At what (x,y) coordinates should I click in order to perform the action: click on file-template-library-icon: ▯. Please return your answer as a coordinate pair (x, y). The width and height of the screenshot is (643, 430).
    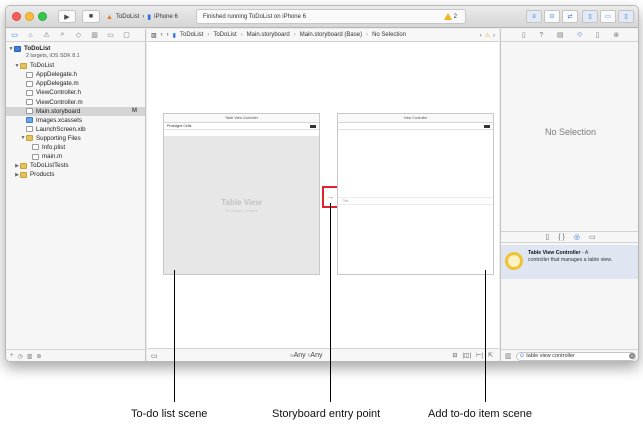
    Looking at the image, I should click on (547, 237).